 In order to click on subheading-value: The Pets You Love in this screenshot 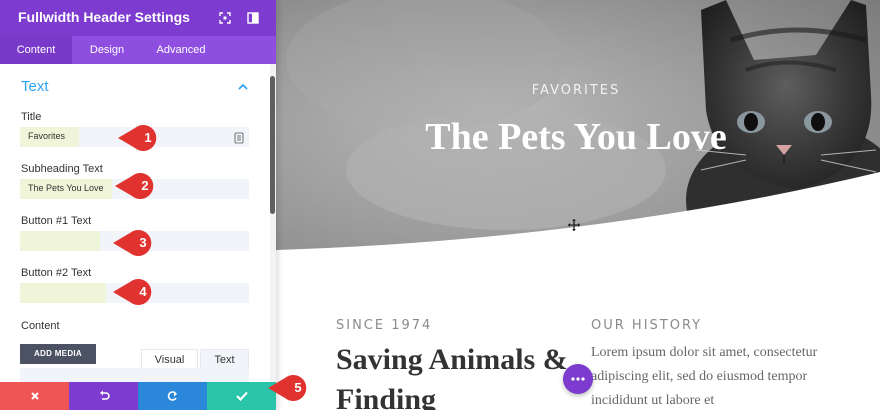, I will do `click(66, 188)`.